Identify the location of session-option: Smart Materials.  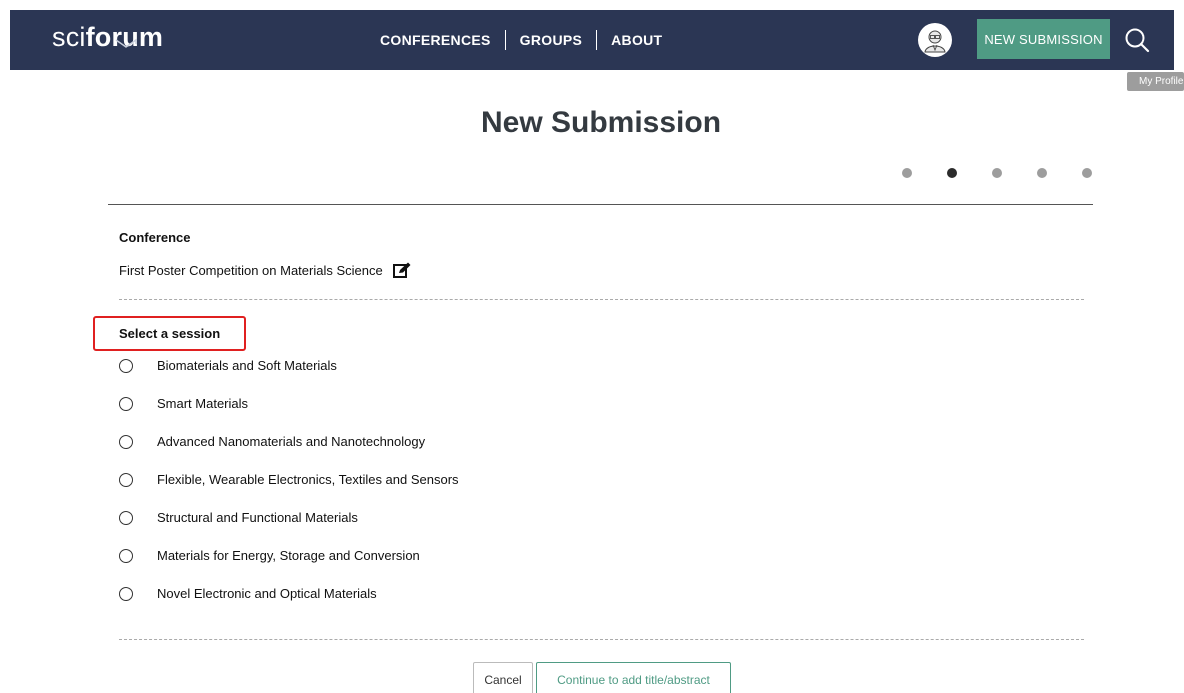
(289, 414).